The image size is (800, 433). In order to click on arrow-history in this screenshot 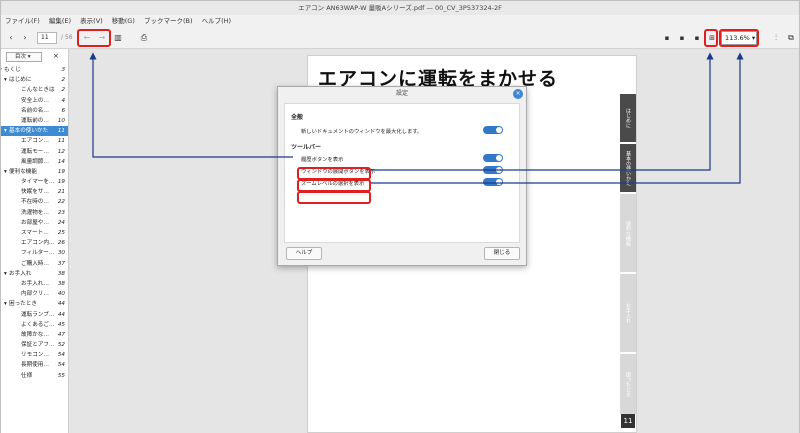, I will do `click(191, 105)`.